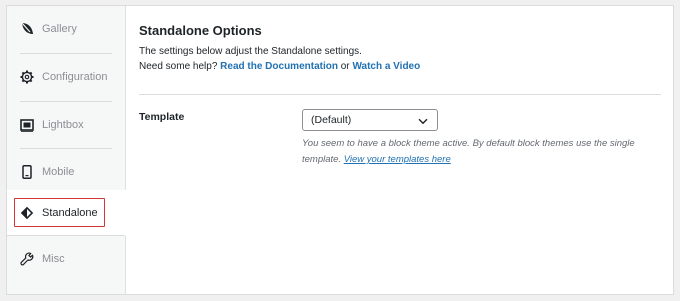  What do you see at coordinates (27, 172) in the screenshot?
I see `mobile-icon` at bounding box center [27, 172].